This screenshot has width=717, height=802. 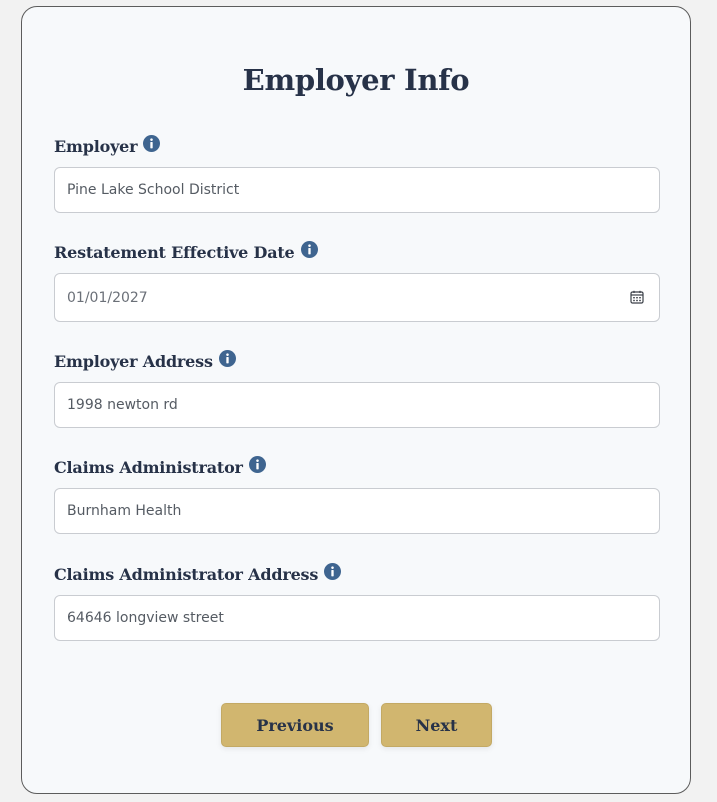 I want to click on claims-administrator-address-input: 64646 longview street, so click(x=357, y=618).